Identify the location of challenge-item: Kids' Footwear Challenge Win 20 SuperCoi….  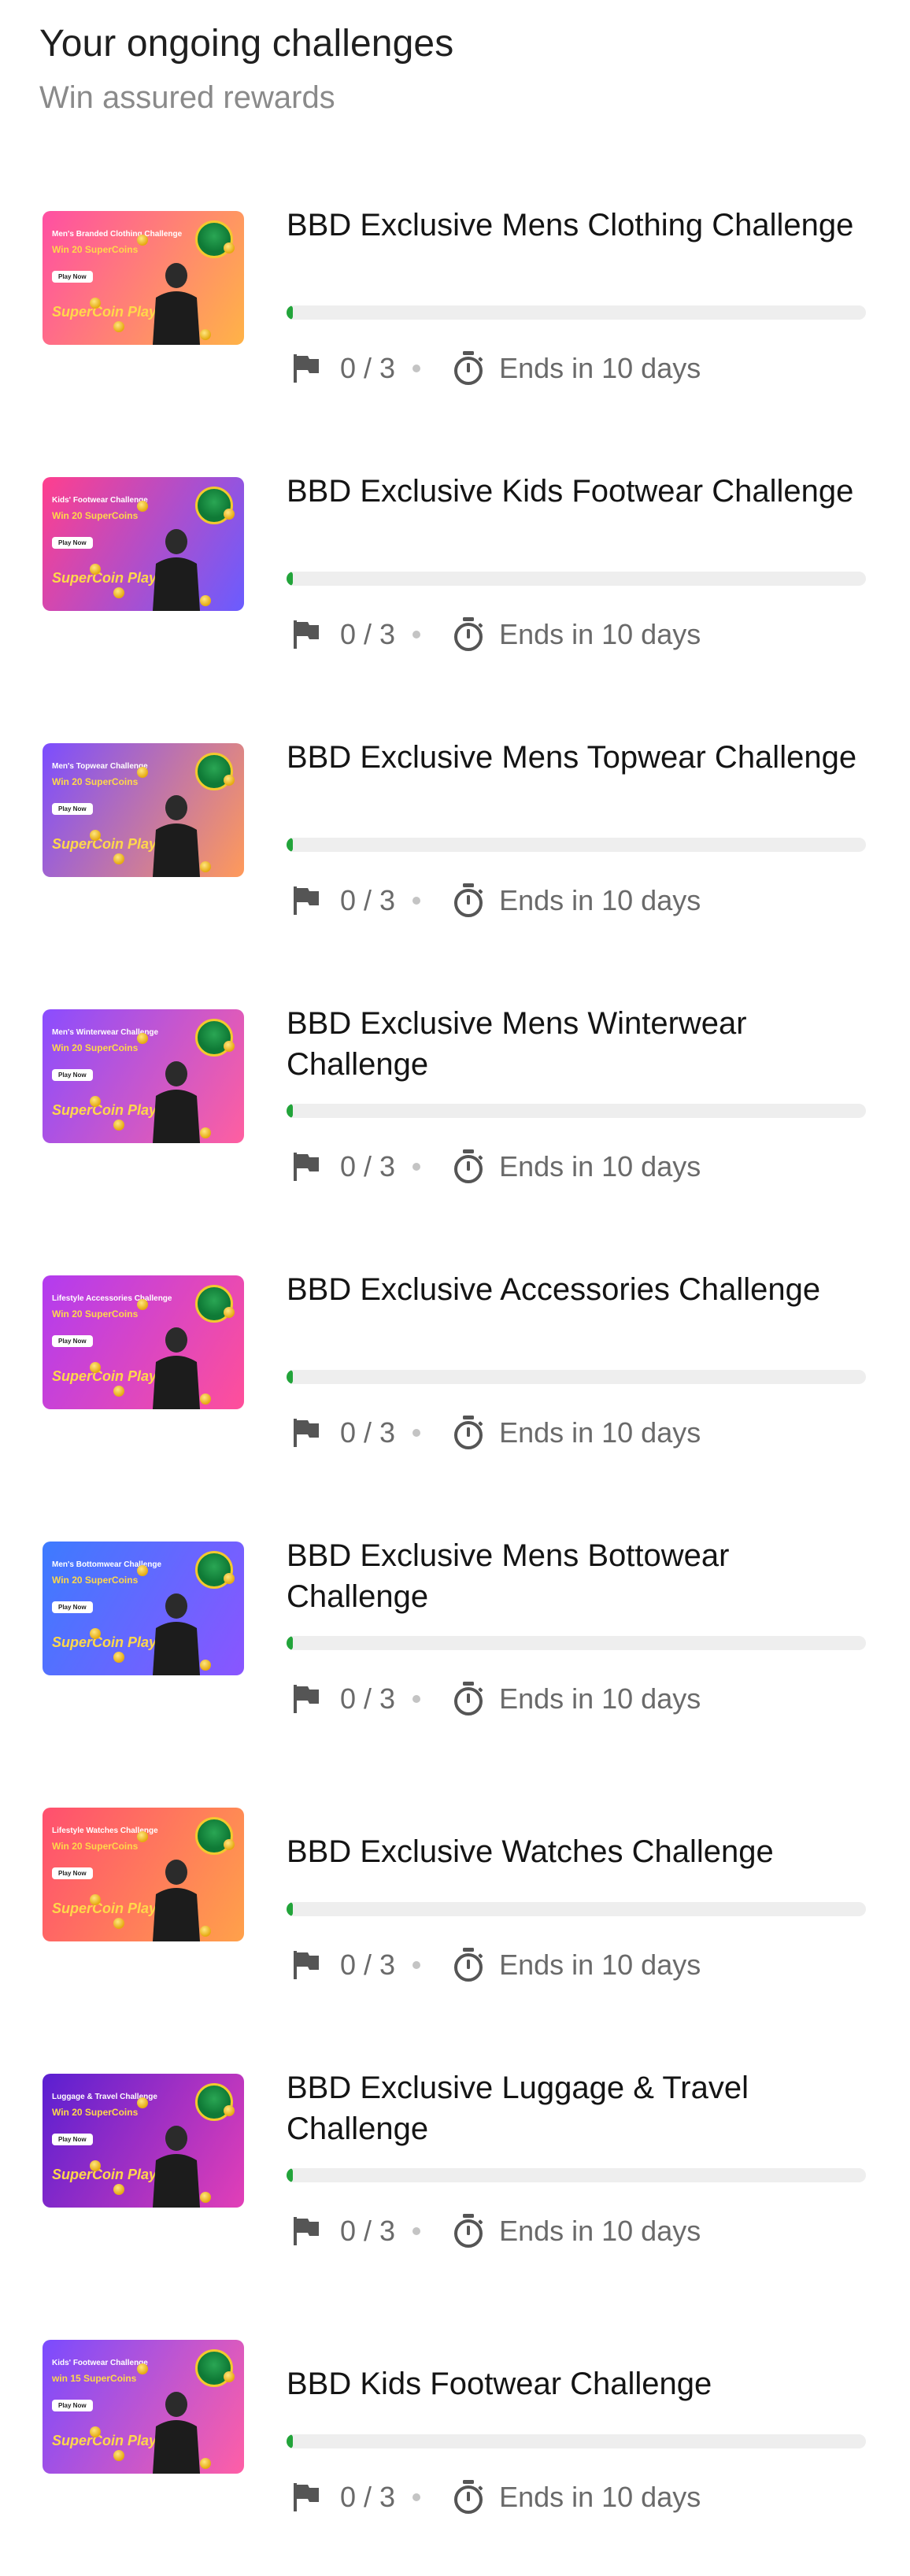
(455, 580).